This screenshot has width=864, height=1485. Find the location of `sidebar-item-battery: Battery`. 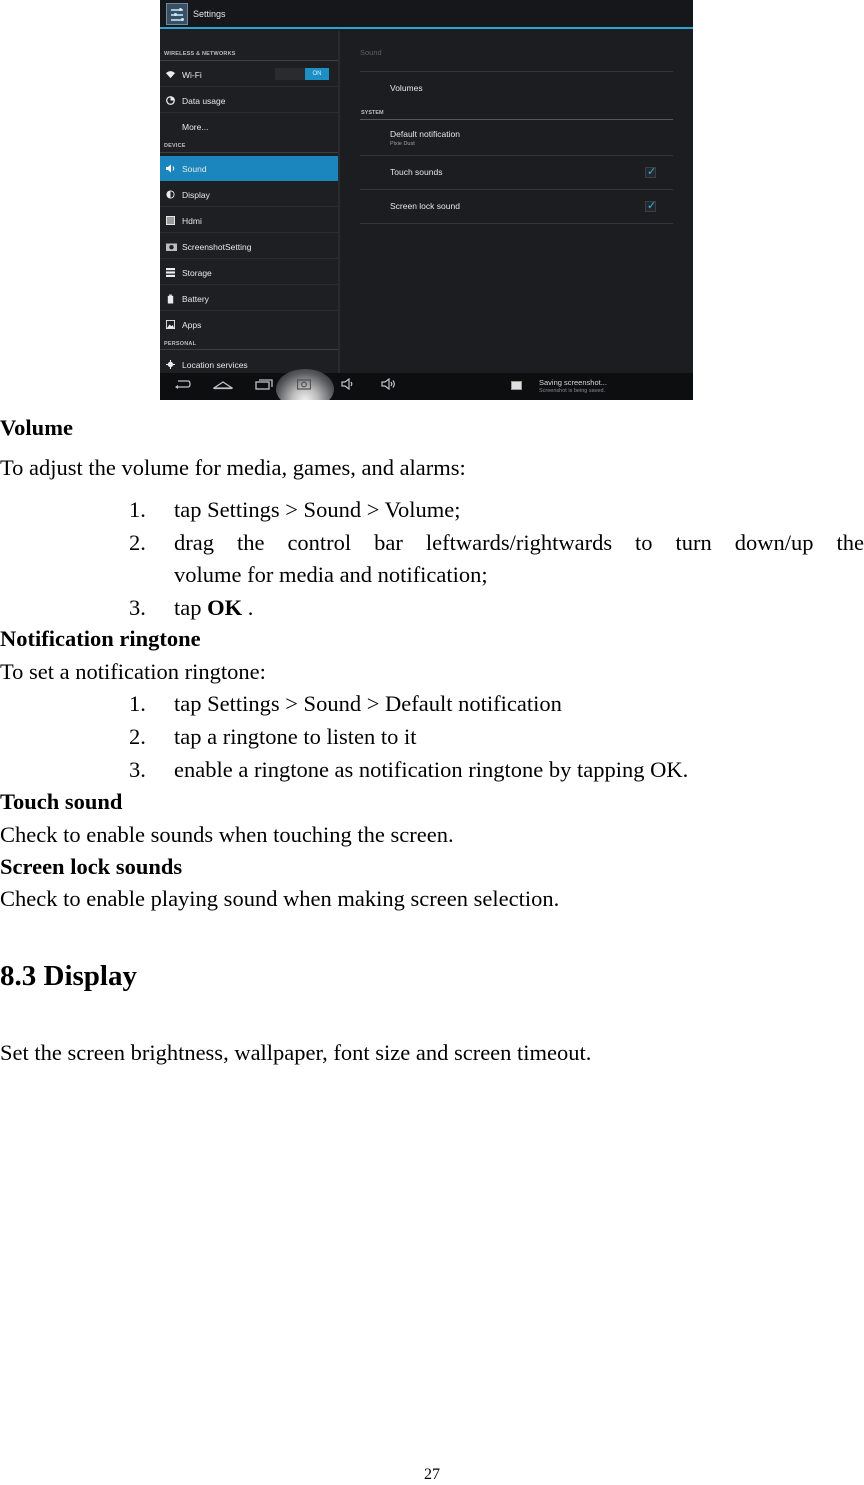

sidebar-item-battery: Battery is located at coordinates (249, 298).